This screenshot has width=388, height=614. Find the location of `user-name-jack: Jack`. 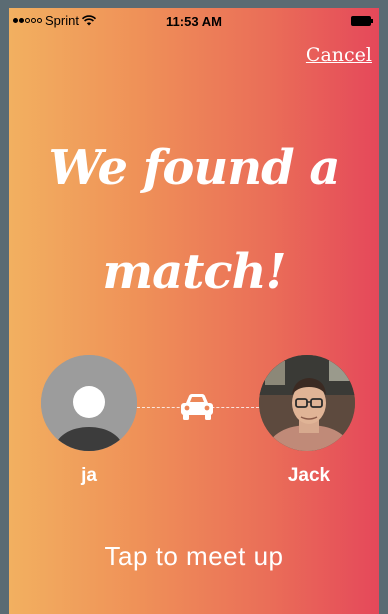

user-name-jack: Jack is located at coordinates (309, 475).